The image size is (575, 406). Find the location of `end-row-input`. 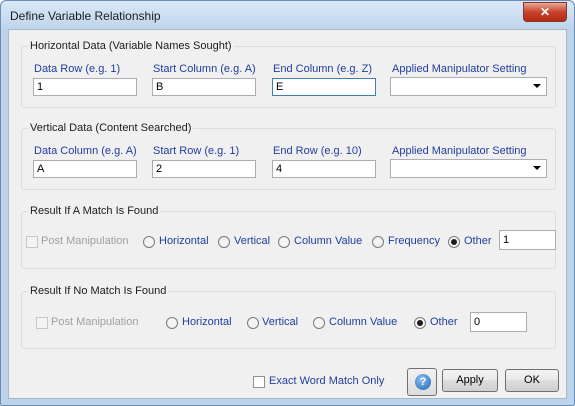

end-row-input is located at coordinates (324, 169).